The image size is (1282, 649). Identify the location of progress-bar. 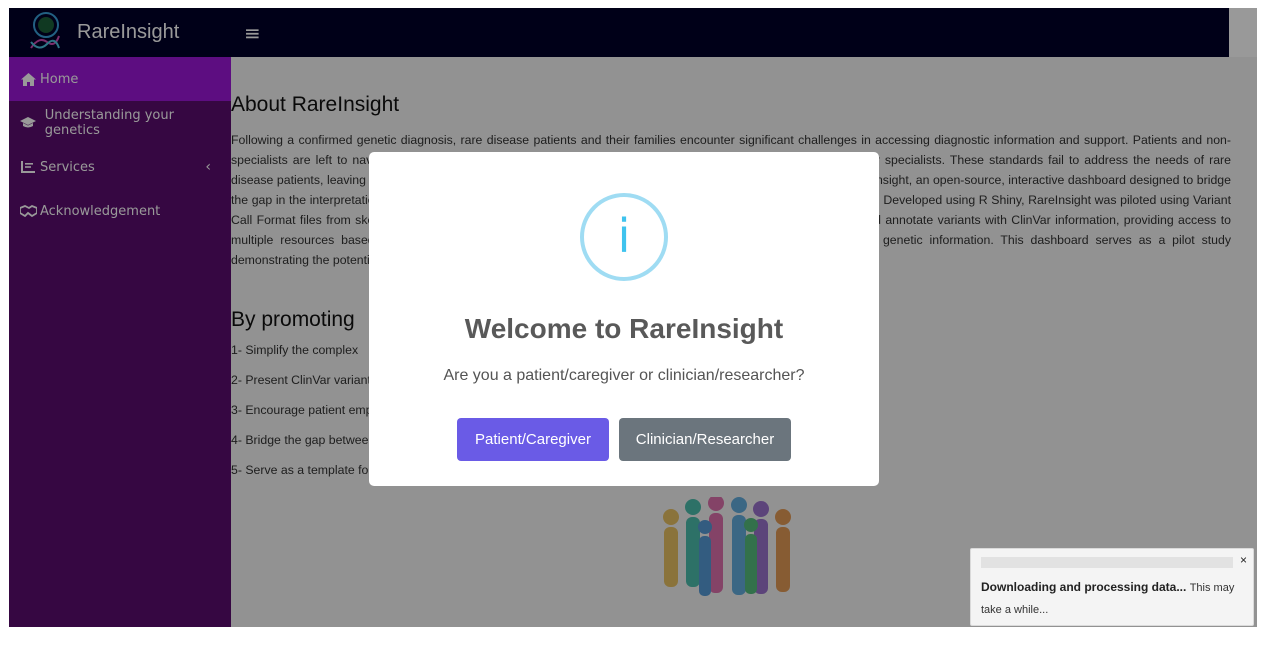
(1107, 562).